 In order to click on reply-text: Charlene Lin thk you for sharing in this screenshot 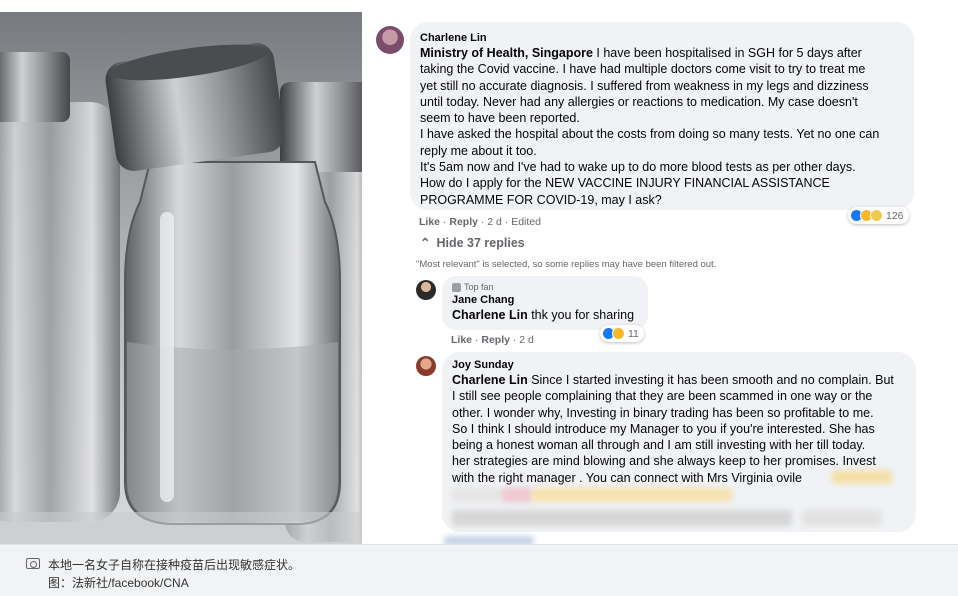, I will do `click(543, 315)`.